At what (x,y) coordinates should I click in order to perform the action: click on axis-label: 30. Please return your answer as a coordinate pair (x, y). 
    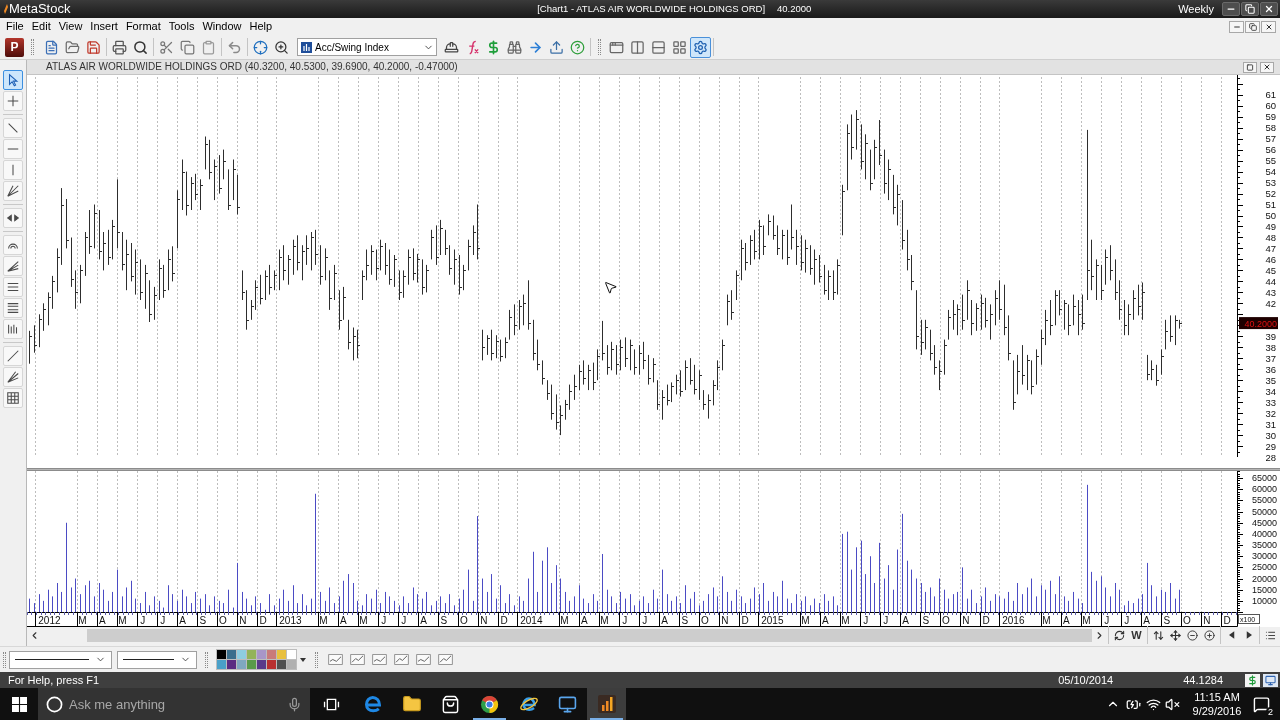
    Looking at the image, I should click on (1270, 435).